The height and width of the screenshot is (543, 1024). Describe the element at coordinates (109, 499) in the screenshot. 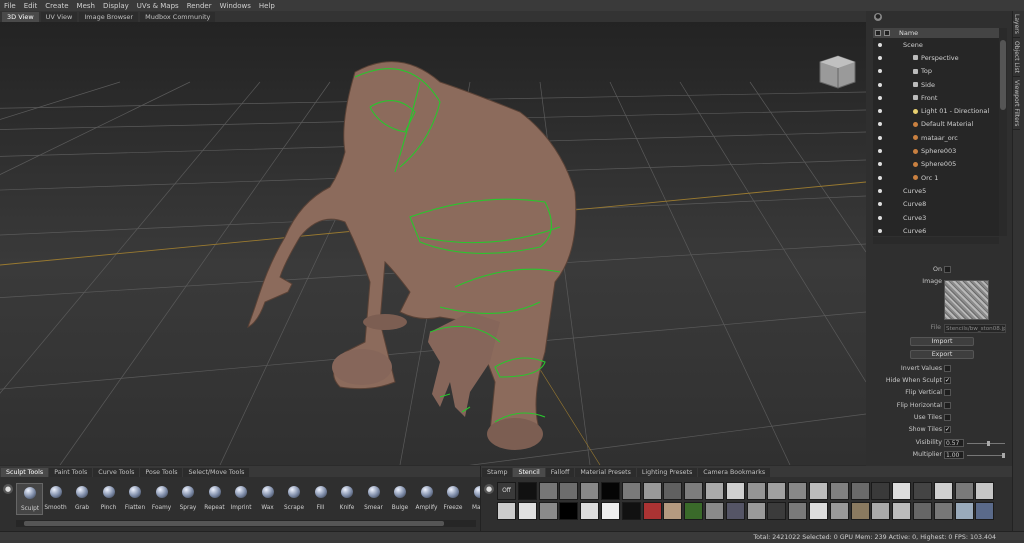

I see `tool-pinch: Pinch` at that location.